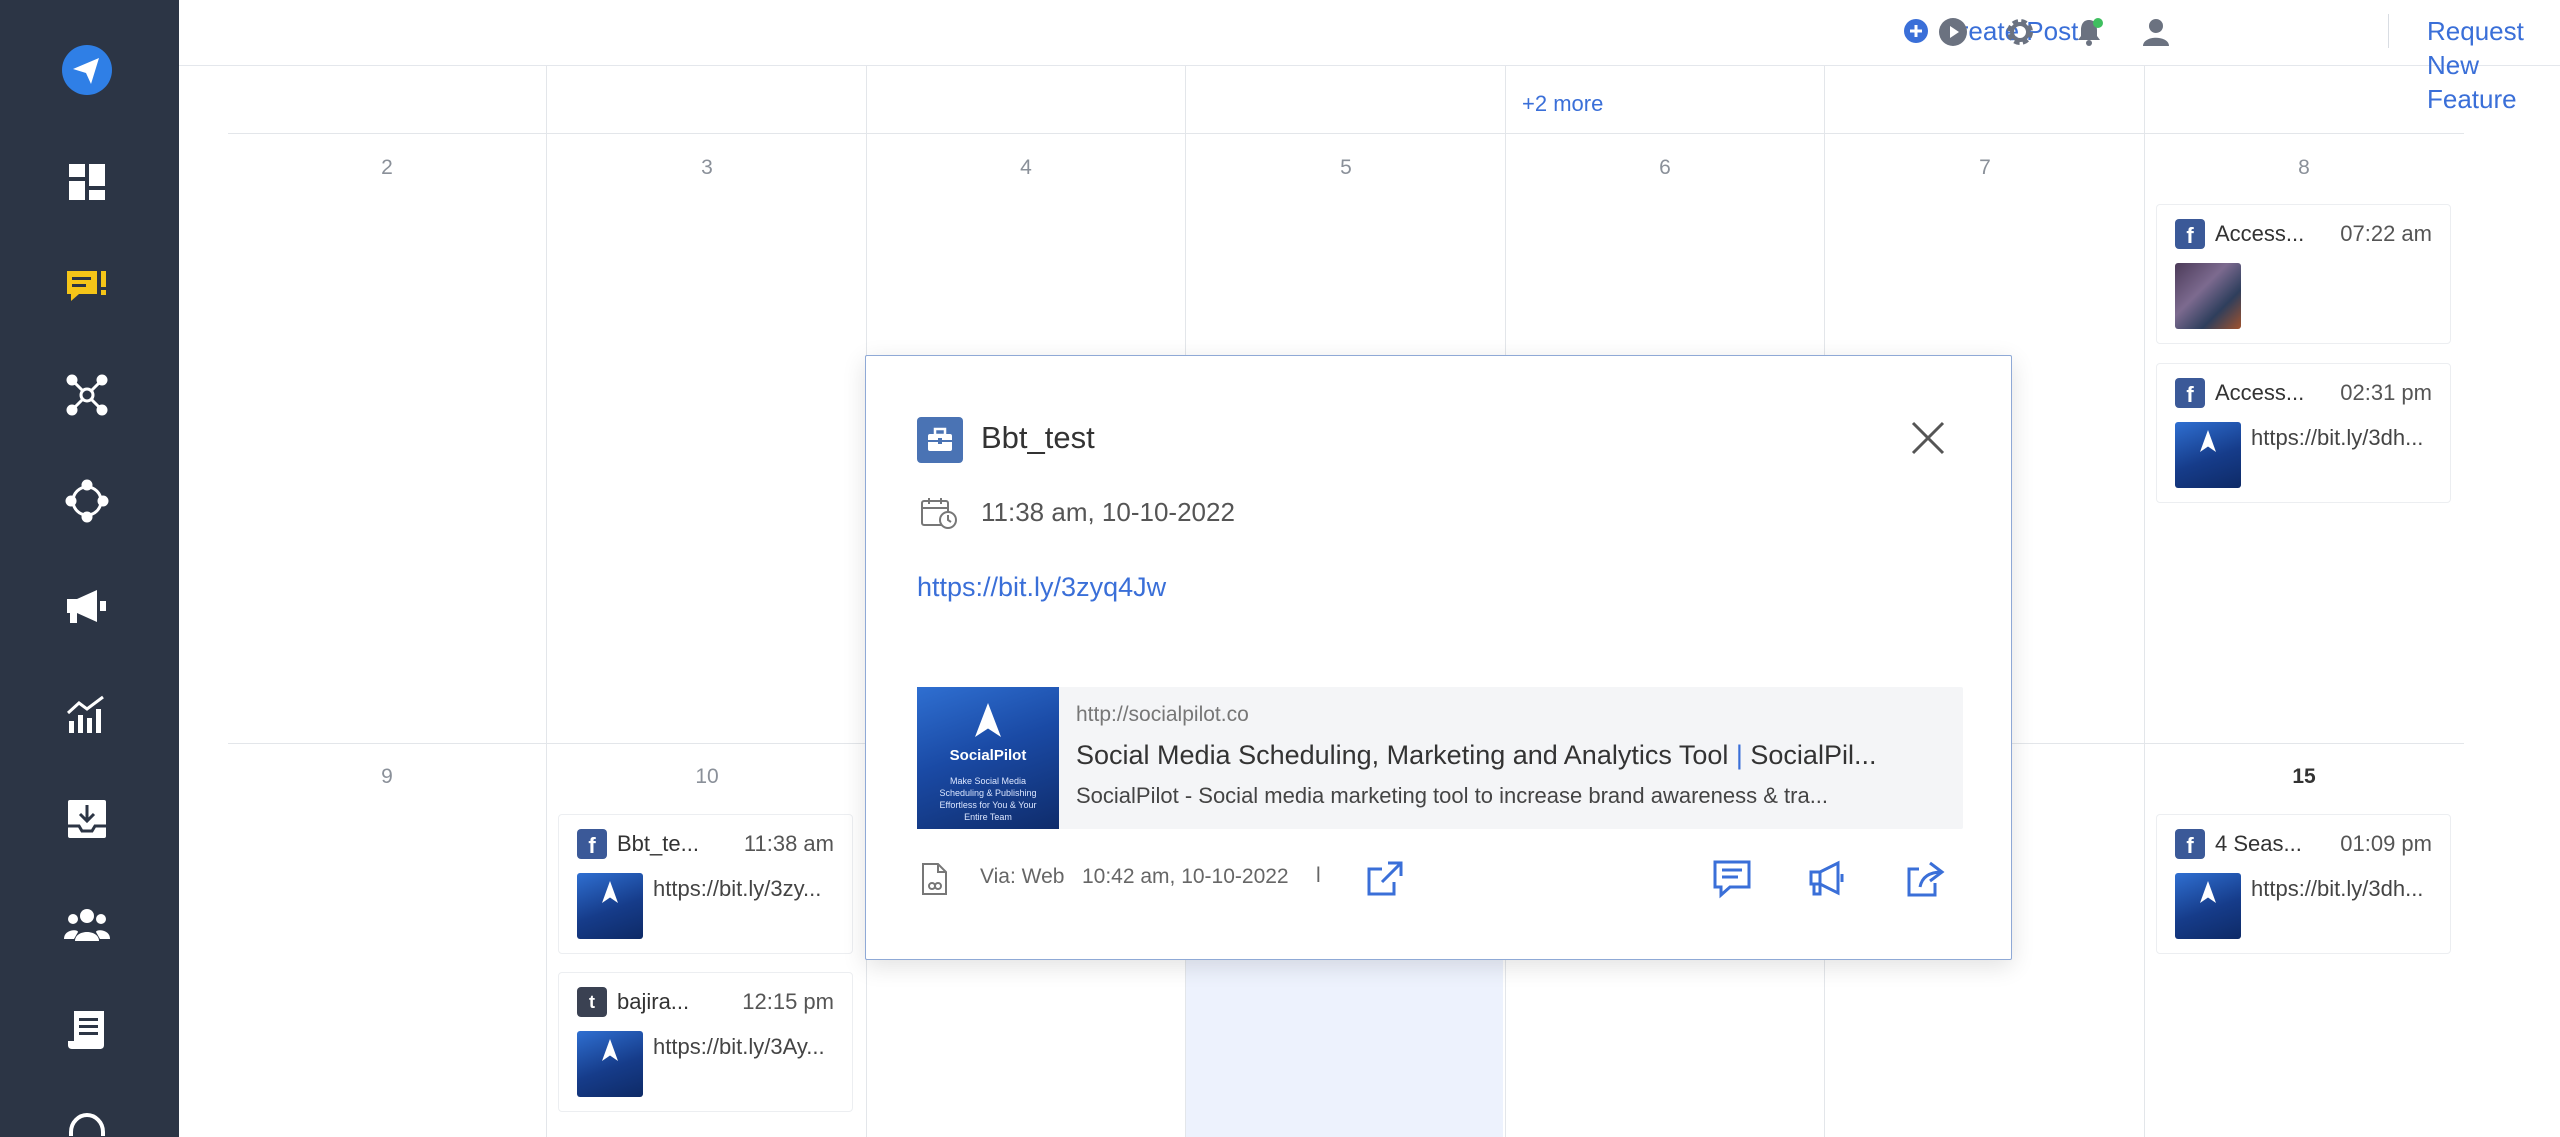 Image resolution: width=2560 pixels, height=1137 pixels. I want to click on request-feature-link: Request New Feature, so click(2493, 64).